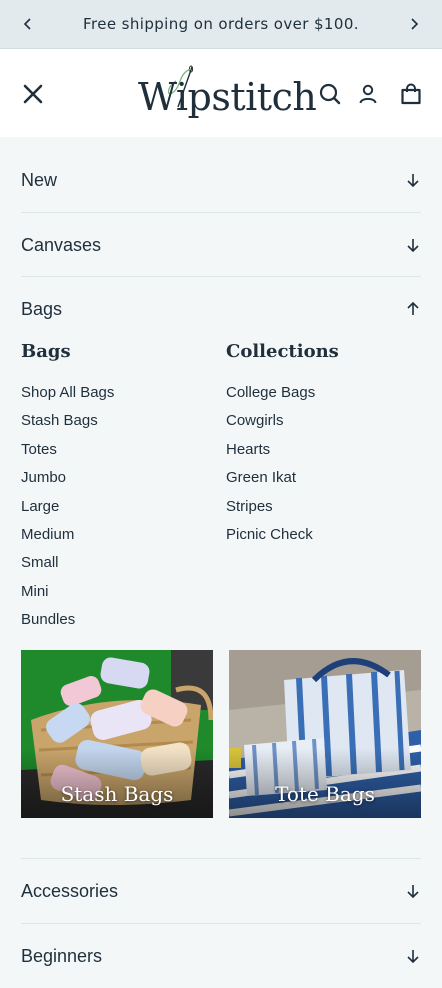  Describe the element at coordinates (42, 308) in the screenshot. I see `menu-item-label: Bags` at that location.